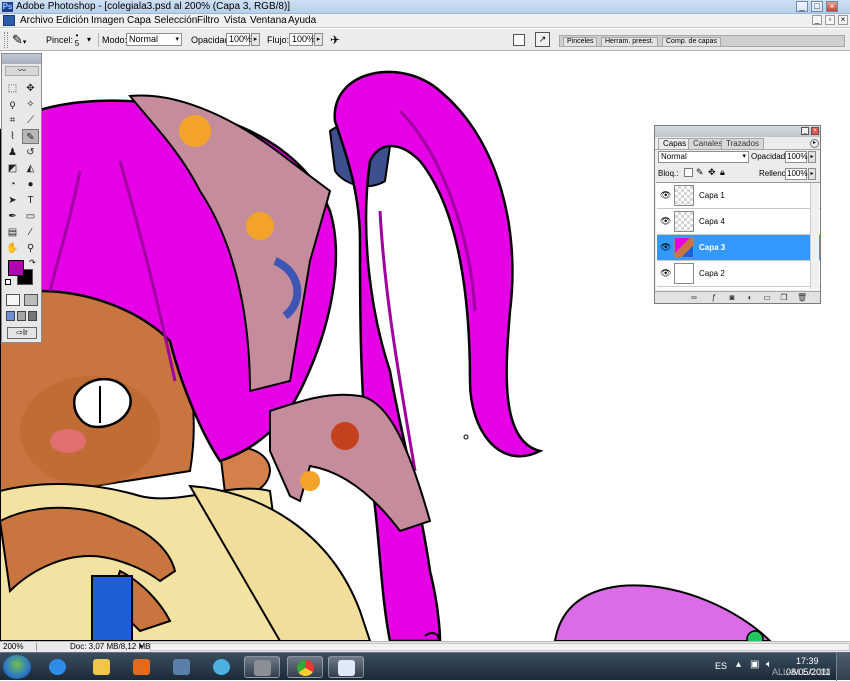 The image size is (850, 681). Describe the element at coordinates (732, 298) in the screenshot. I see `add-mask-icon: ◙` at that location.